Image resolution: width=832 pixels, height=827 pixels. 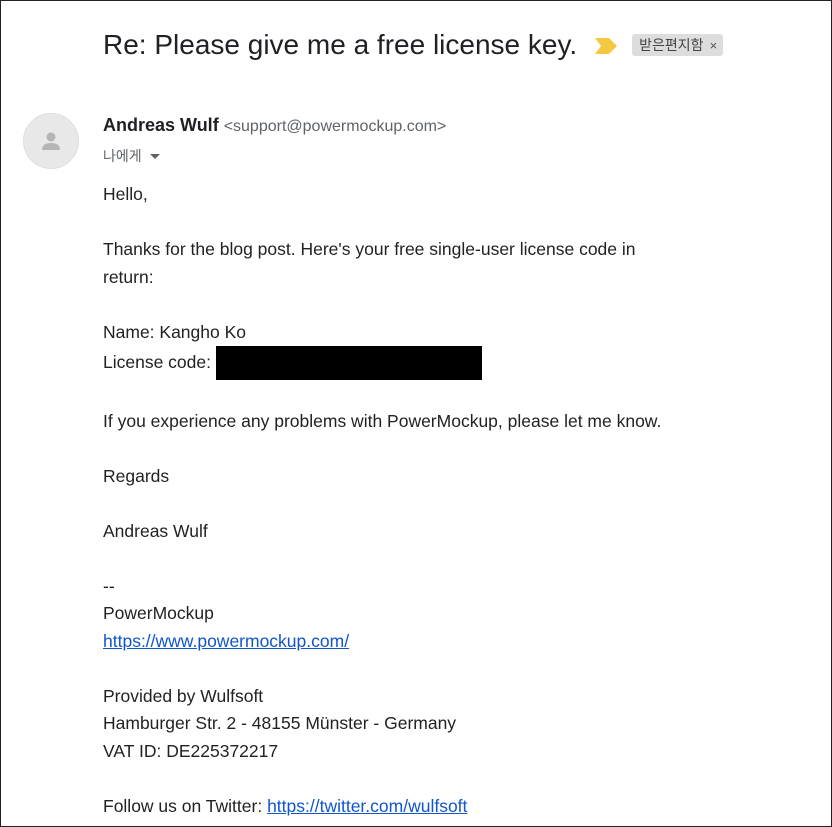 What do you see at coordinates (175, 331) in the screenshot?
I see `name-line: Name: Kangho Ko` at bounding box center [175, 331].